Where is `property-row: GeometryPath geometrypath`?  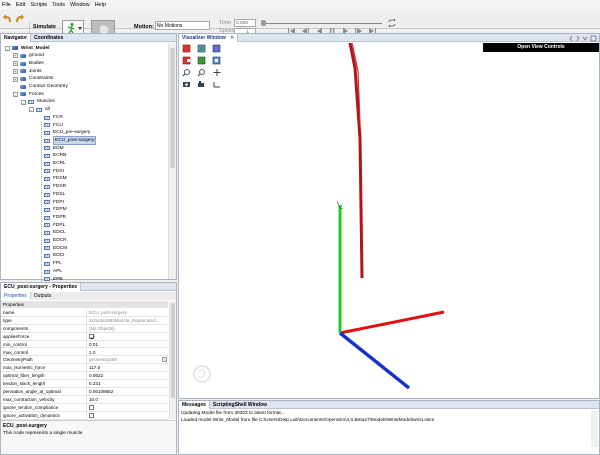 property-row: GeometryPath geometrypath is located at coordinates (84, 360).